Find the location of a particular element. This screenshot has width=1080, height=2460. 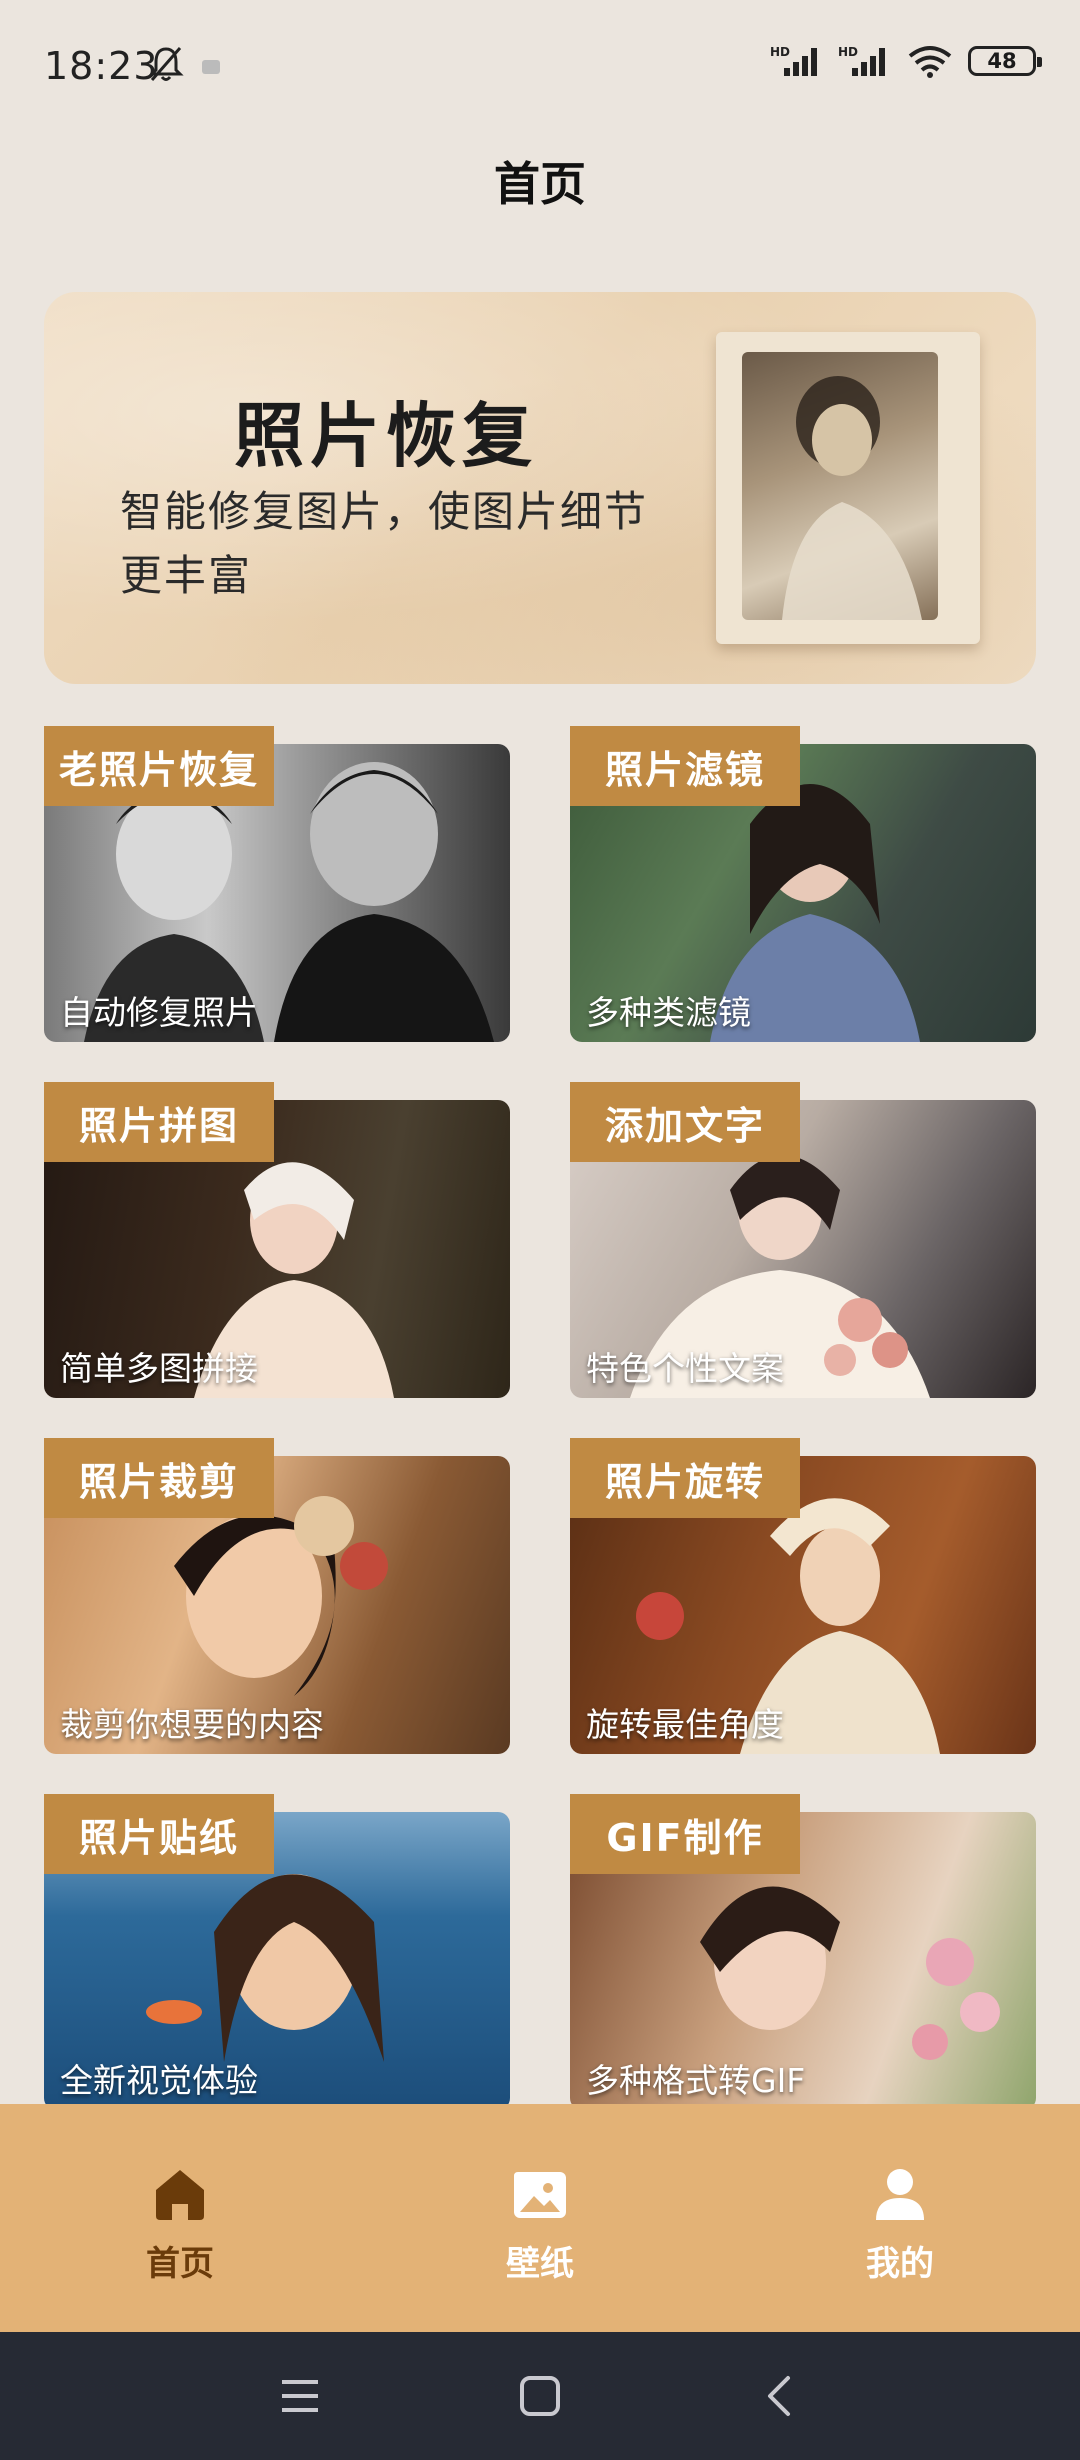

nav-item-mine: 我的 is located at coordinates (900, 2224).